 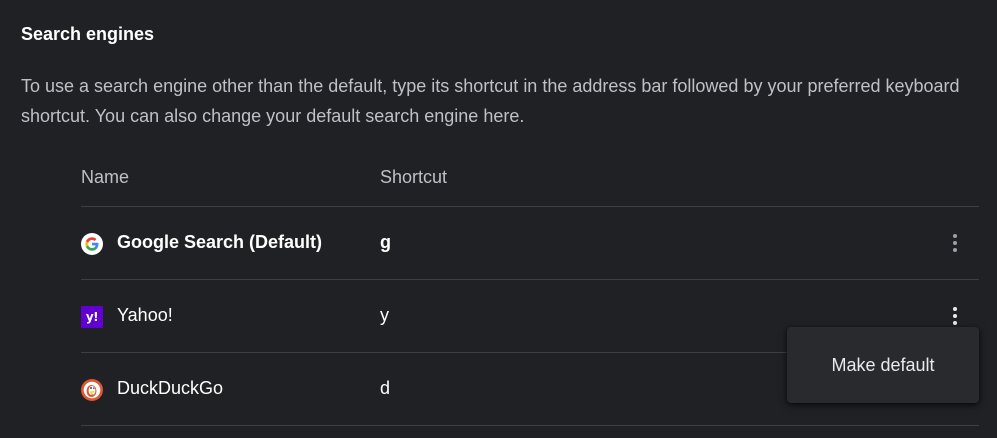 I want to click on make-default-menu-item: Make default, so click(x=883, y=365).